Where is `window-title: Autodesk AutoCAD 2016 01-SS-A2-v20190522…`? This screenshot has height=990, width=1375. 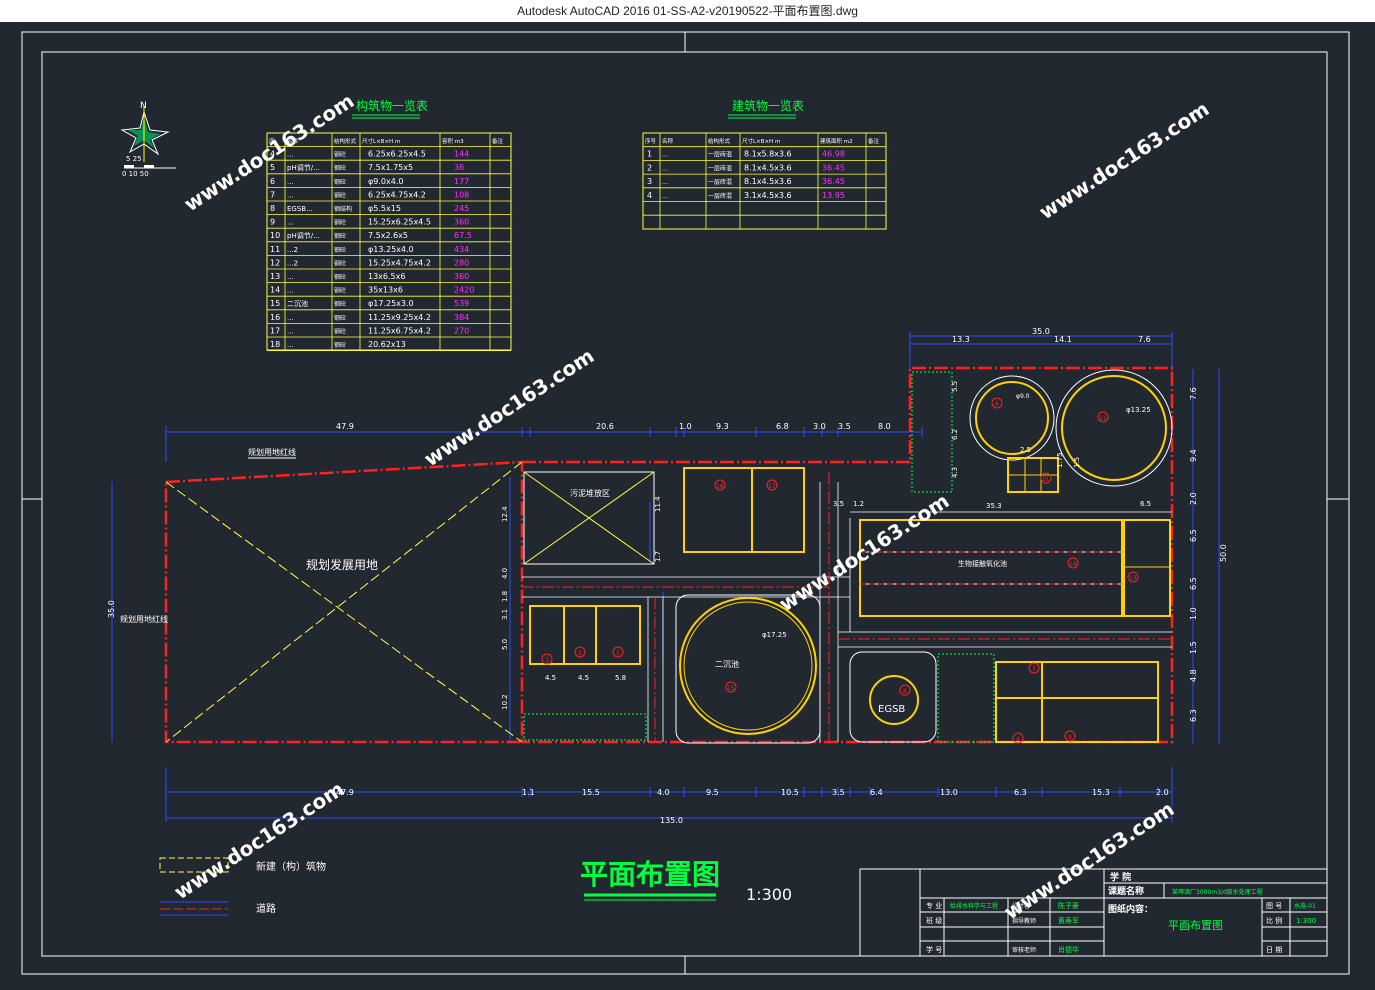
window-title: Autodesk AutoCAD 2016 01-SS-A2-v20190522… is located at coordinates (687, 11).